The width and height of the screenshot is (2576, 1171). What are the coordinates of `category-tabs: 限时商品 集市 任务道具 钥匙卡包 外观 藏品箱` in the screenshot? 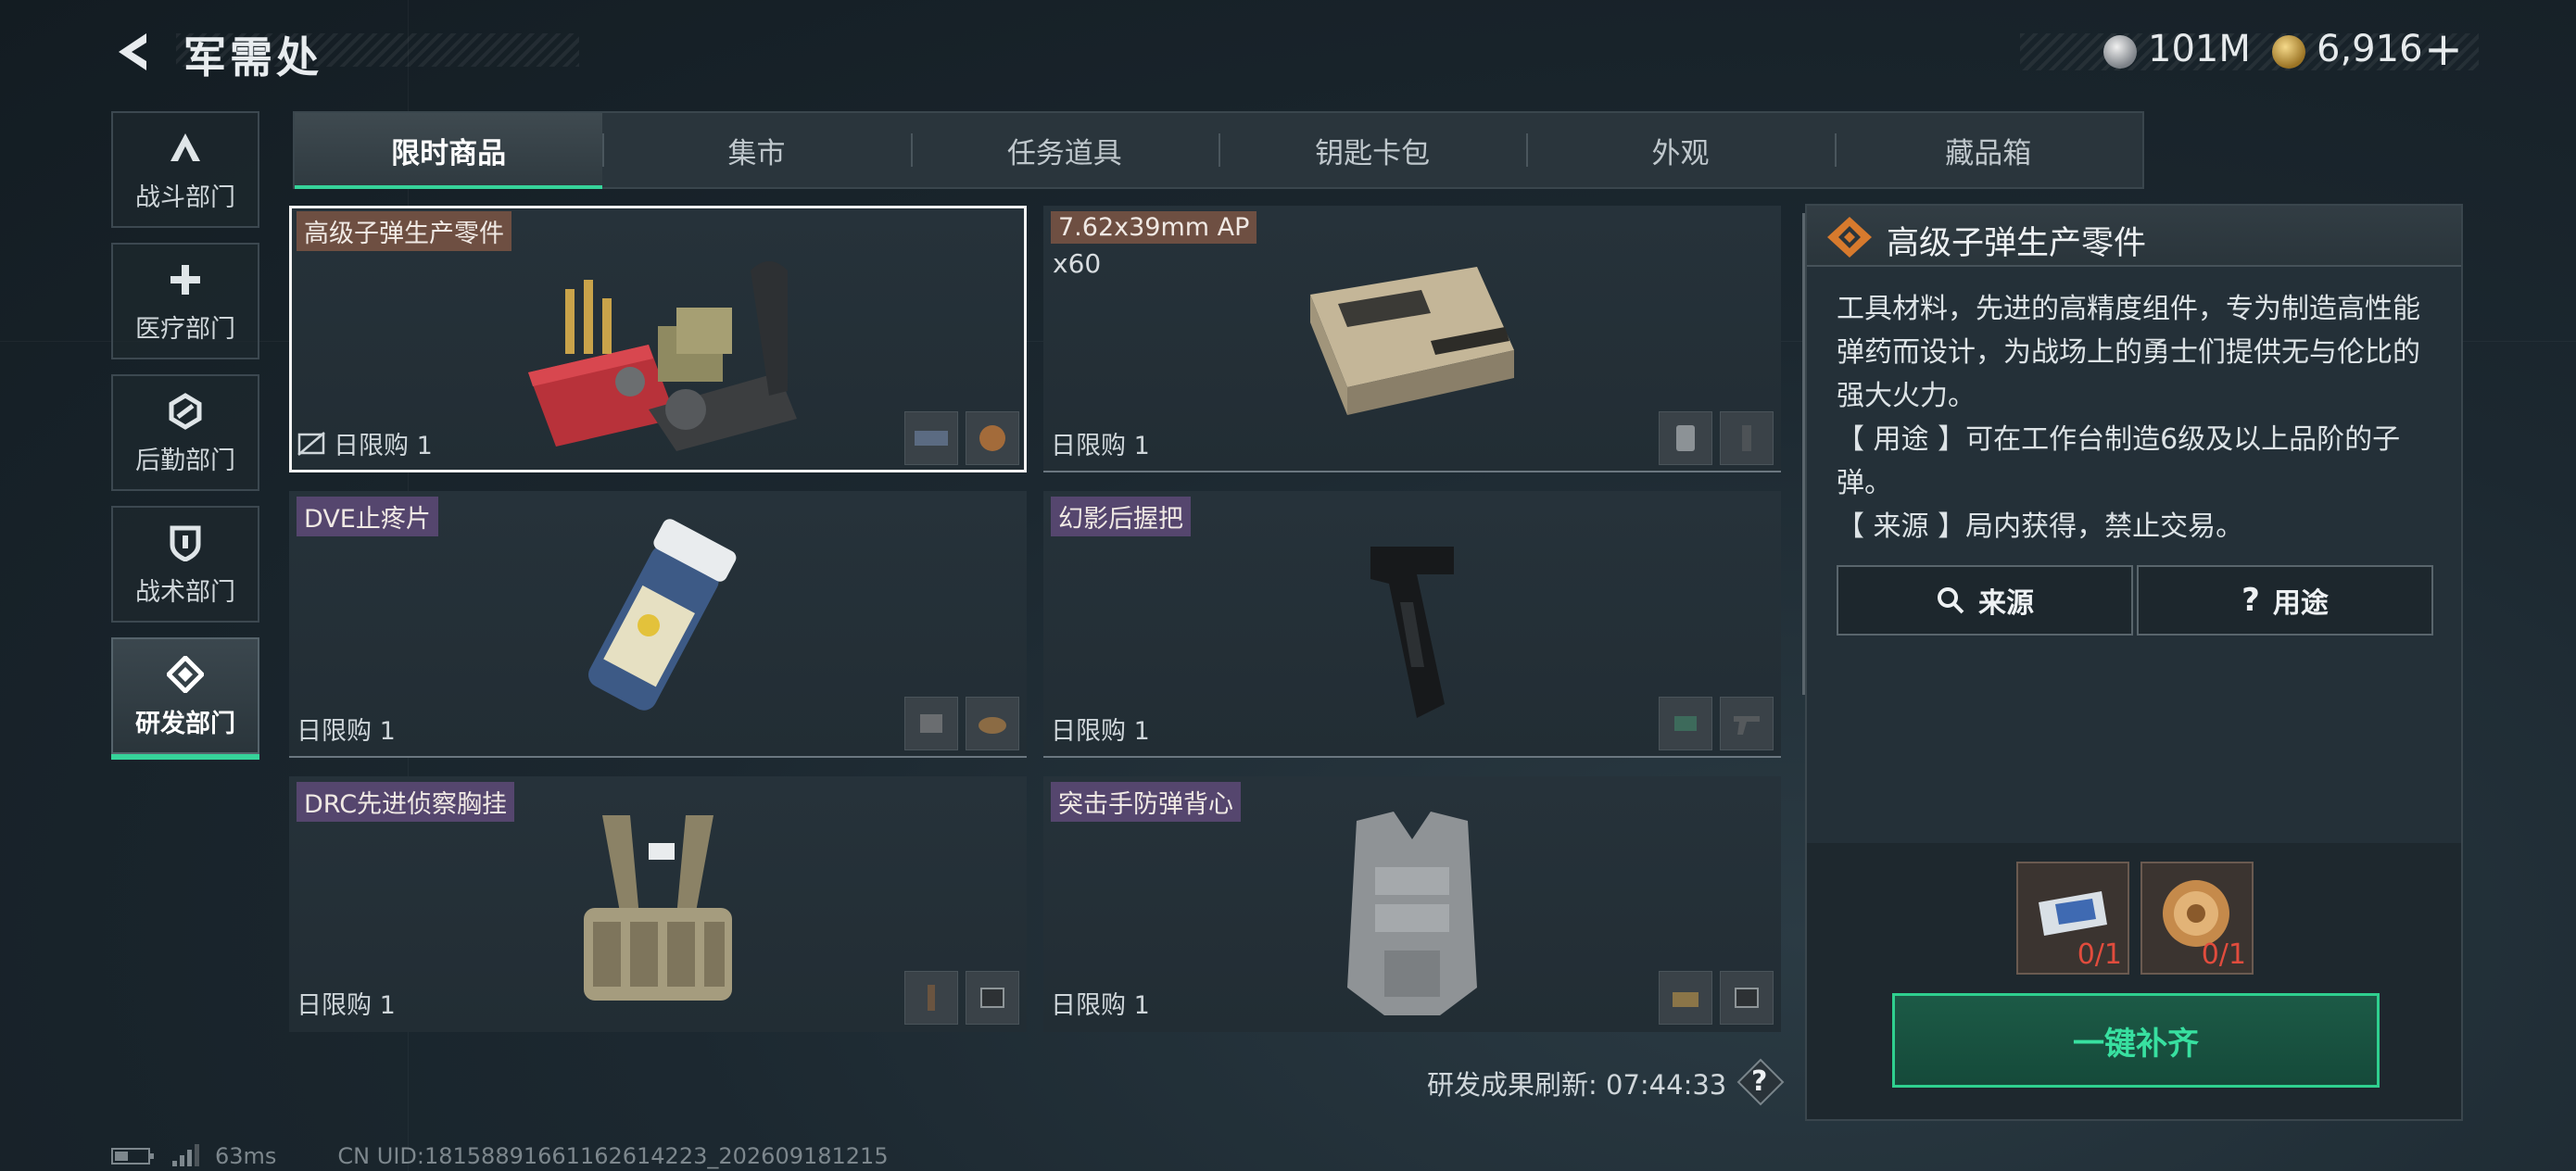 It's located at (1218, 150).